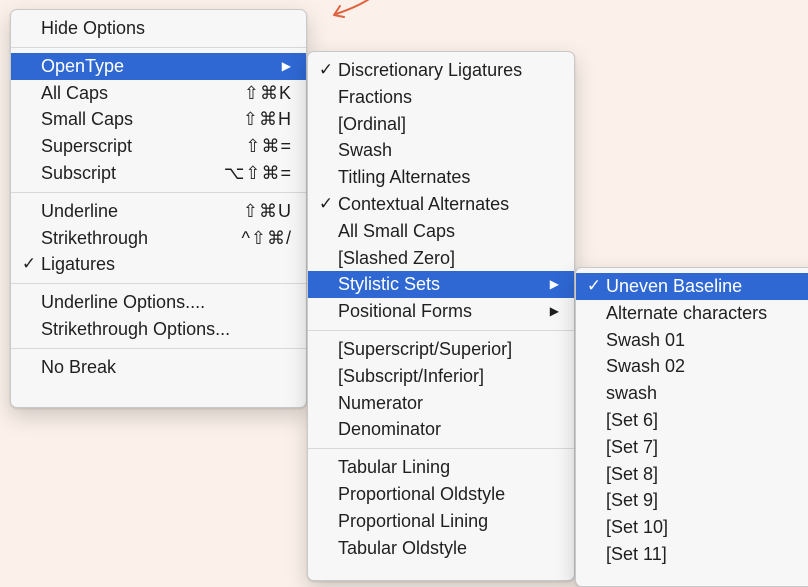  Describe the element at coordinates (692, 500) in the screenshot. I see `menu-item-set-9: [Set 9]` at that location.